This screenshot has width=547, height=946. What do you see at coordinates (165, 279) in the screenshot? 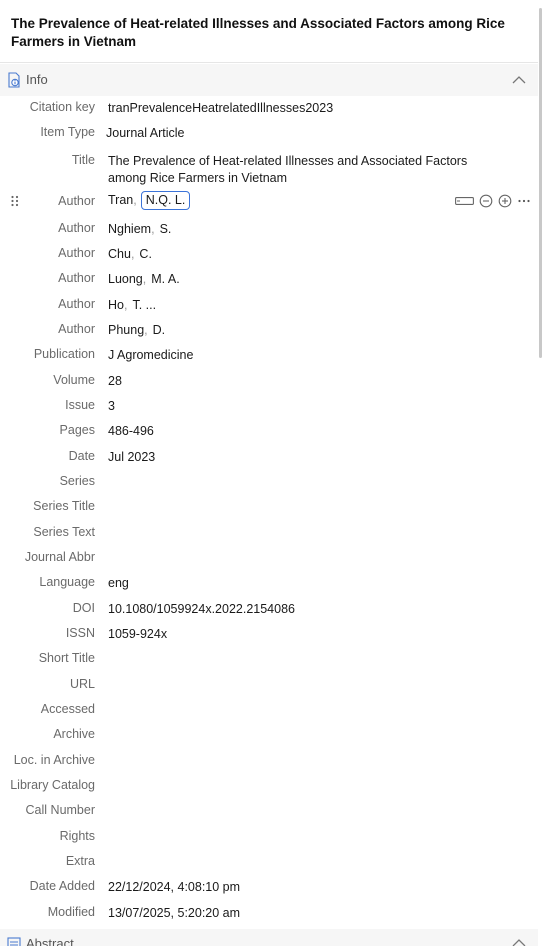
I see `author-first-name: M. A.` at bounding box center [165, 279].